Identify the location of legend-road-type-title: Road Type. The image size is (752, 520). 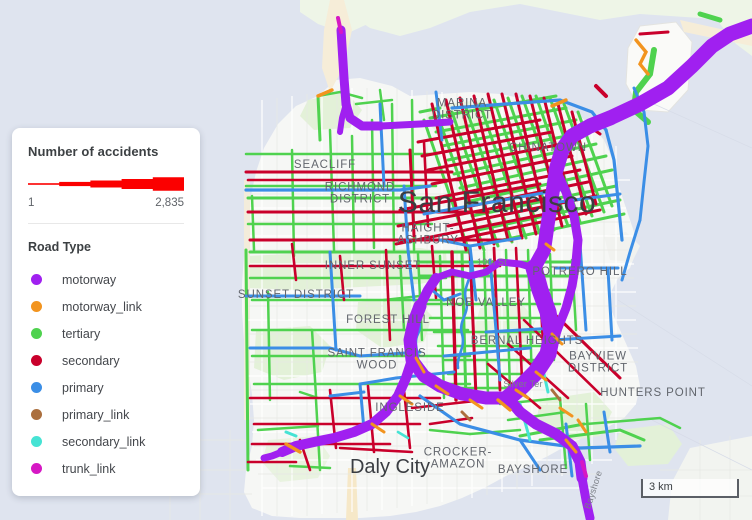
(59, 247).